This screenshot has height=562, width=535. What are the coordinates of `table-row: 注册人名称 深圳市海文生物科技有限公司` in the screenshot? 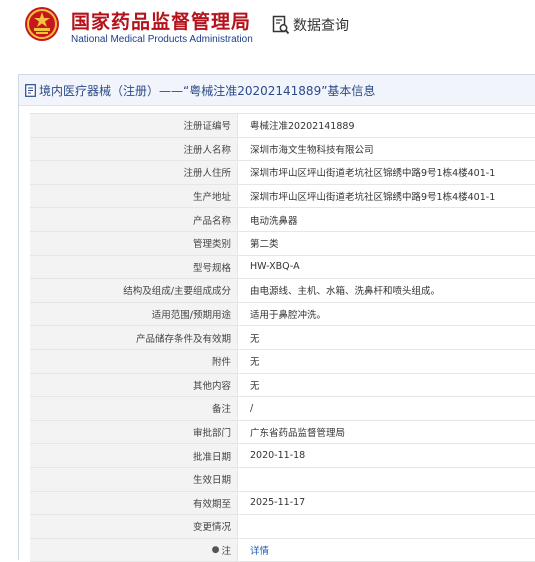 It's located at (282, 149).